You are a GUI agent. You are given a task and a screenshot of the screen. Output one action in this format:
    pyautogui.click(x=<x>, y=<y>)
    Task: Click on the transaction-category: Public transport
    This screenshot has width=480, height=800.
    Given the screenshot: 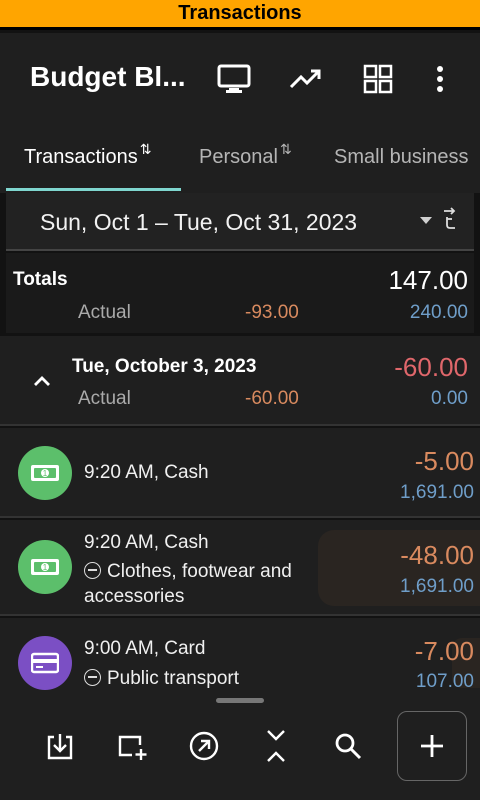 What is the action you would take?
    pyautogui.click(x=204, y=678)
    